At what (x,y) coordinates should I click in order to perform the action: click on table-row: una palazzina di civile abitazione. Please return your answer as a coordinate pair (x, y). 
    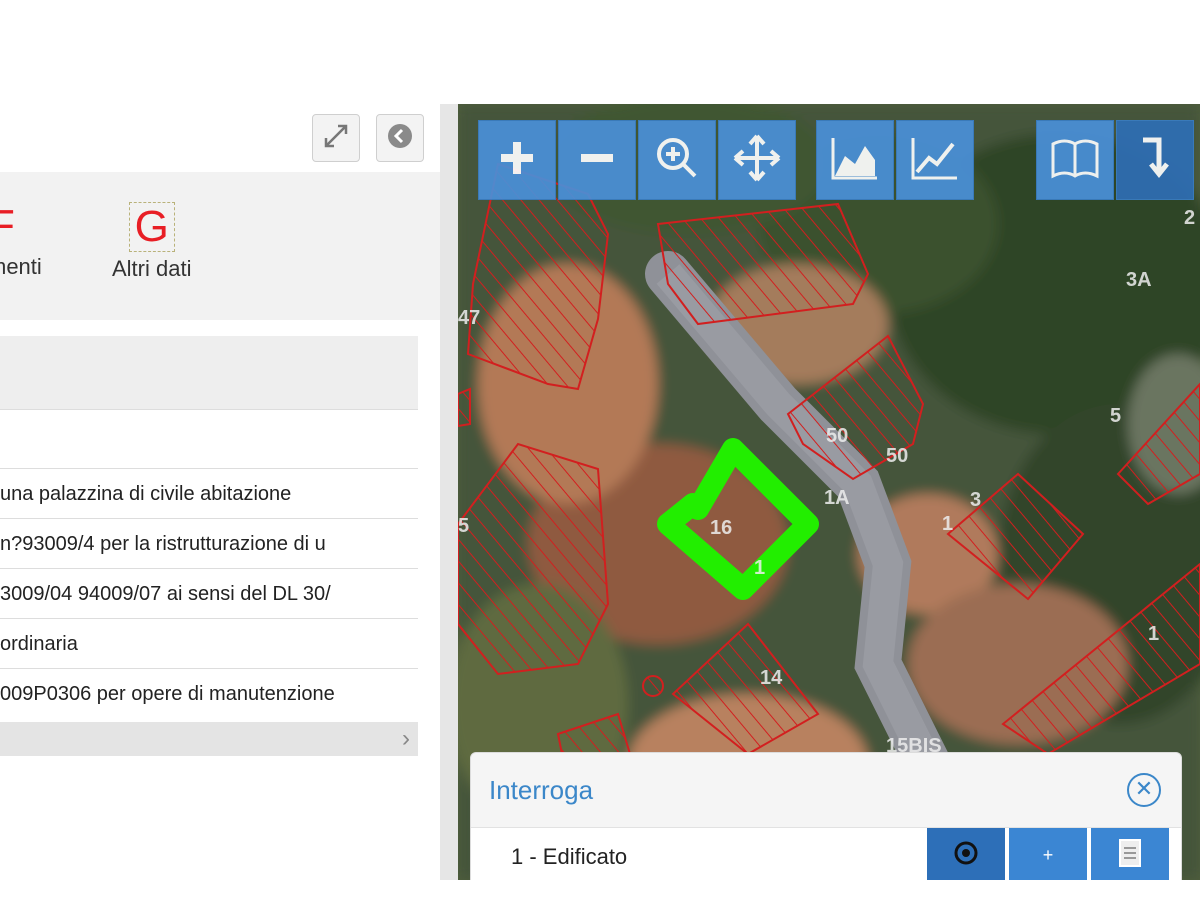
    Looking at the image, I should click on (209, 493).